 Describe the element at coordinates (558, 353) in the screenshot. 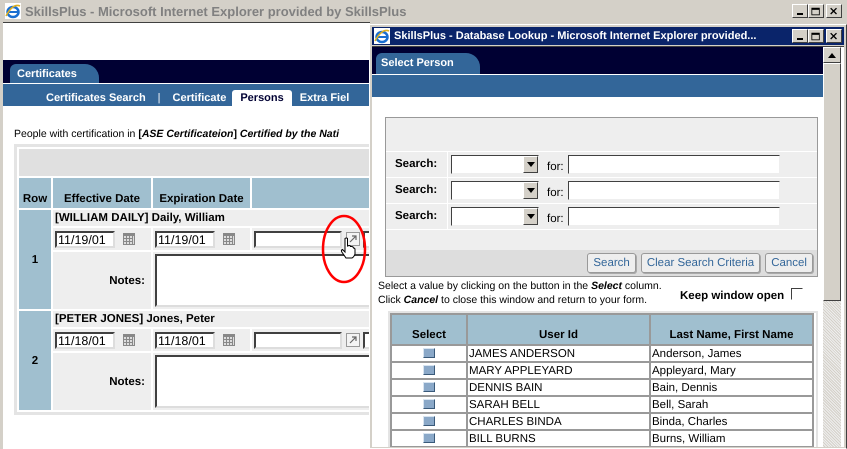

I see `table-cell: JAMES ANDERSON` at that location.